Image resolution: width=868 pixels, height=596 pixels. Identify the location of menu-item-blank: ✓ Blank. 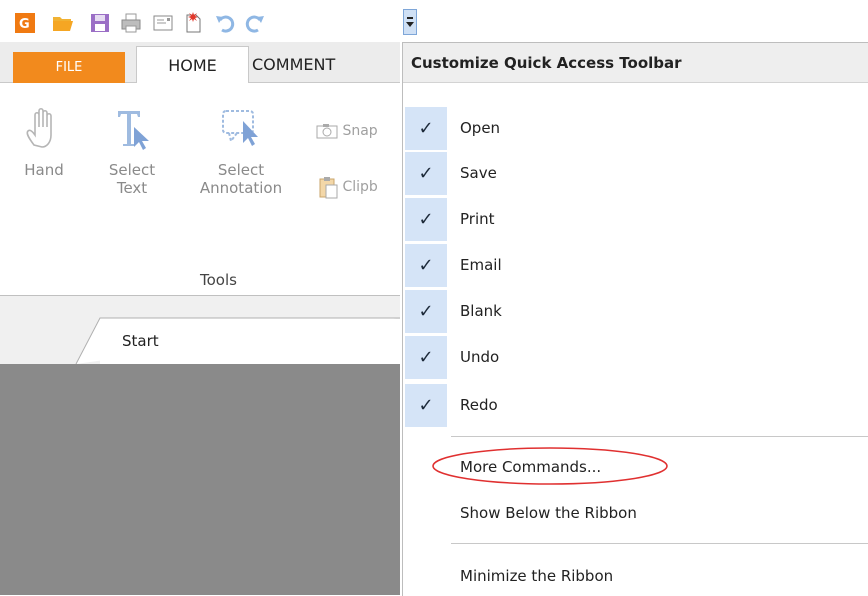
(635, 311).